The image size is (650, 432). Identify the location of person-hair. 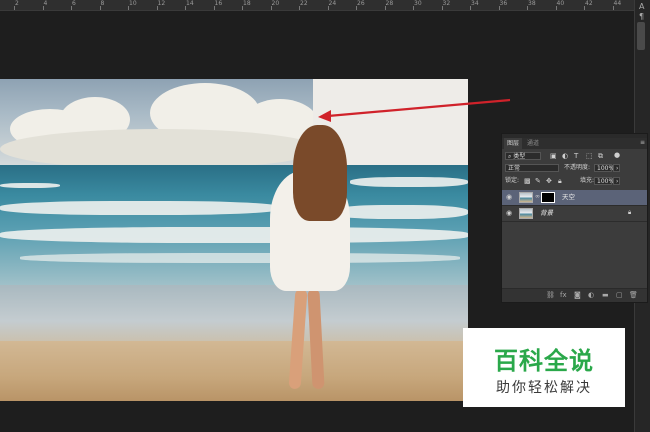
(320, 173).